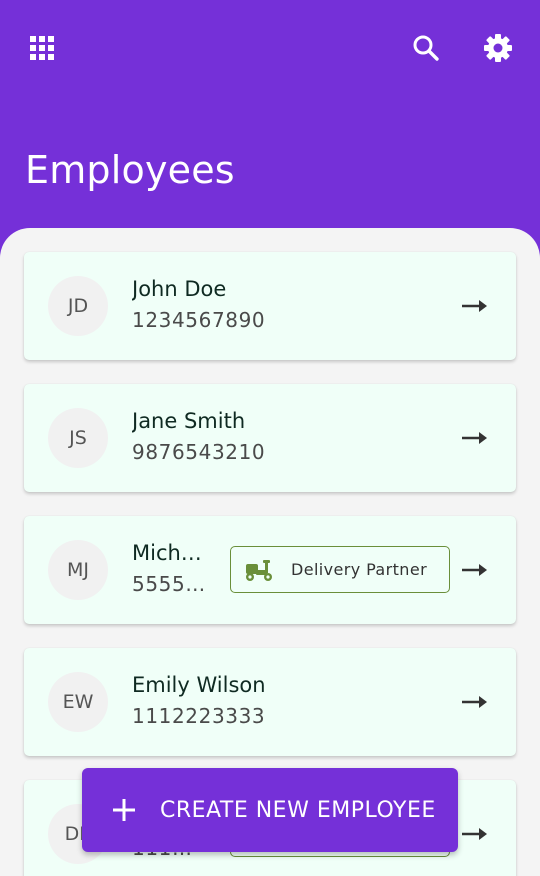  Describe the element at coordinates (189, 421) in the screenshot. I see `employee-name: Jane Smith` at that location.